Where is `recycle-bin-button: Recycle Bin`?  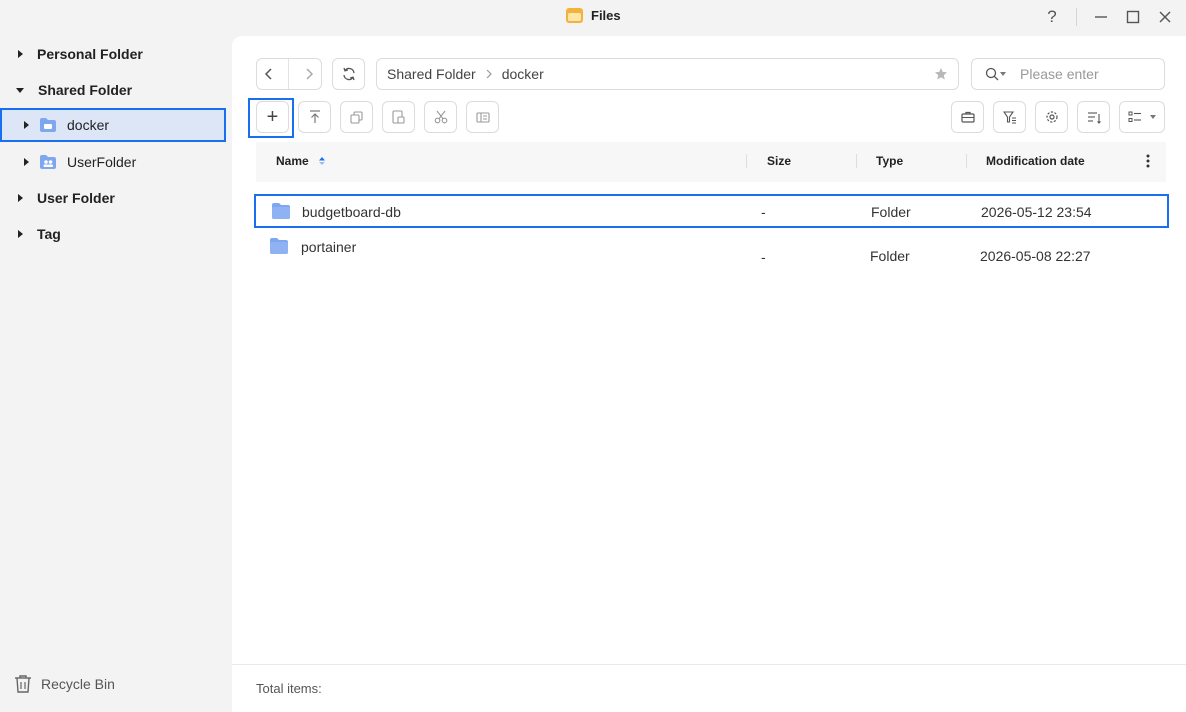
recycle-bin-button: Recycle Bin is located at coordinates (64, 684).